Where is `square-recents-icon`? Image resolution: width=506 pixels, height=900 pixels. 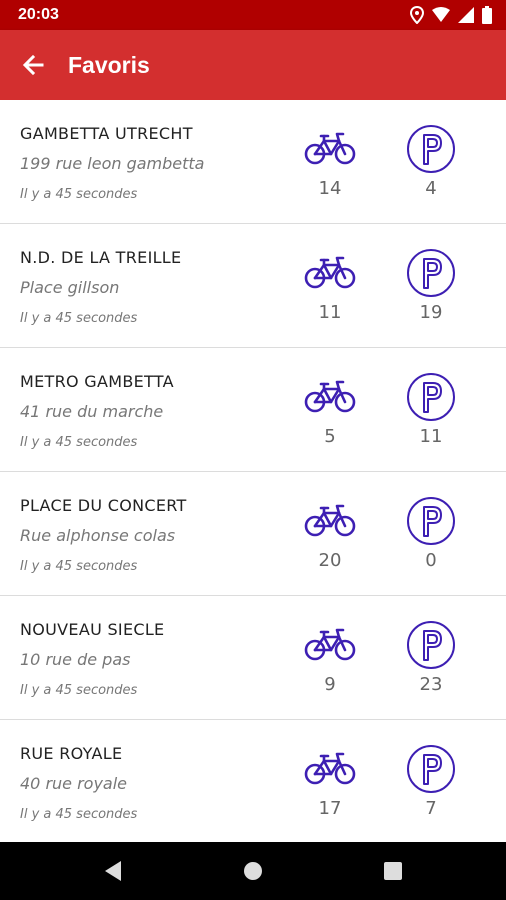 square-recents-icon is located at coordinates (393, 871).